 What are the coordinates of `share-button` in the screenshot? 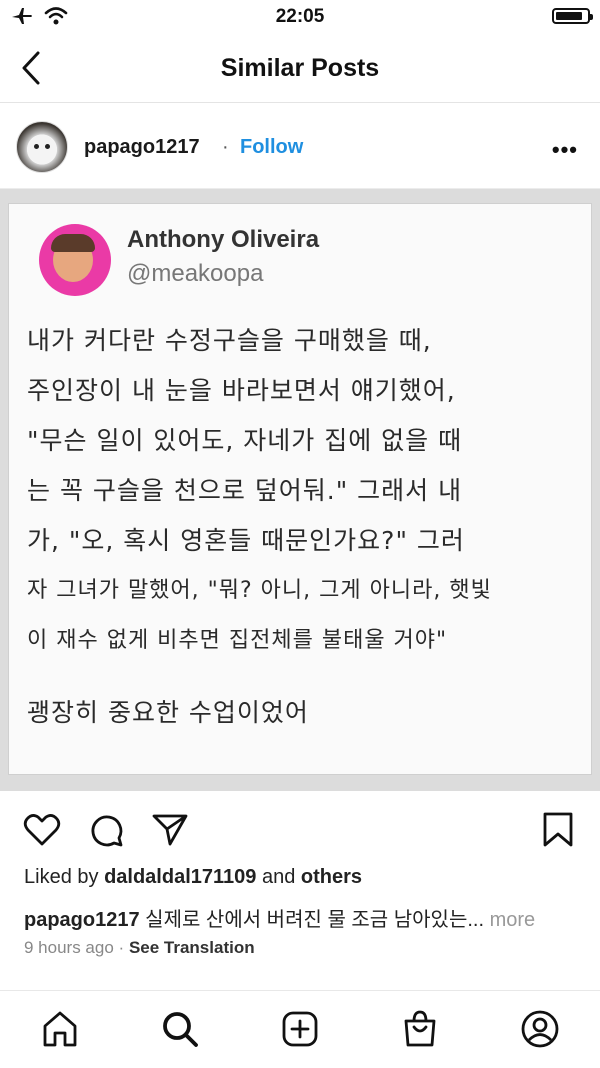 It's located at (170, 830).